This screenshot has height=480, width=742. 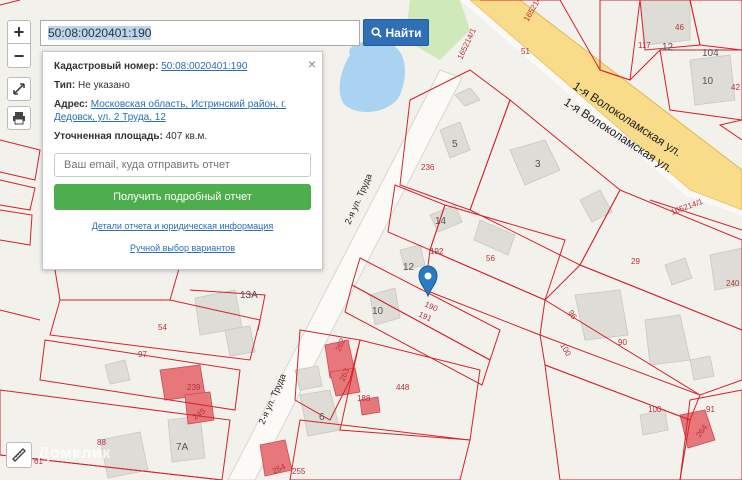 What do you see at coordinates (403, 387) in the screenshot?
I see `parcel-number: 448` at bounding box center [403, 387].